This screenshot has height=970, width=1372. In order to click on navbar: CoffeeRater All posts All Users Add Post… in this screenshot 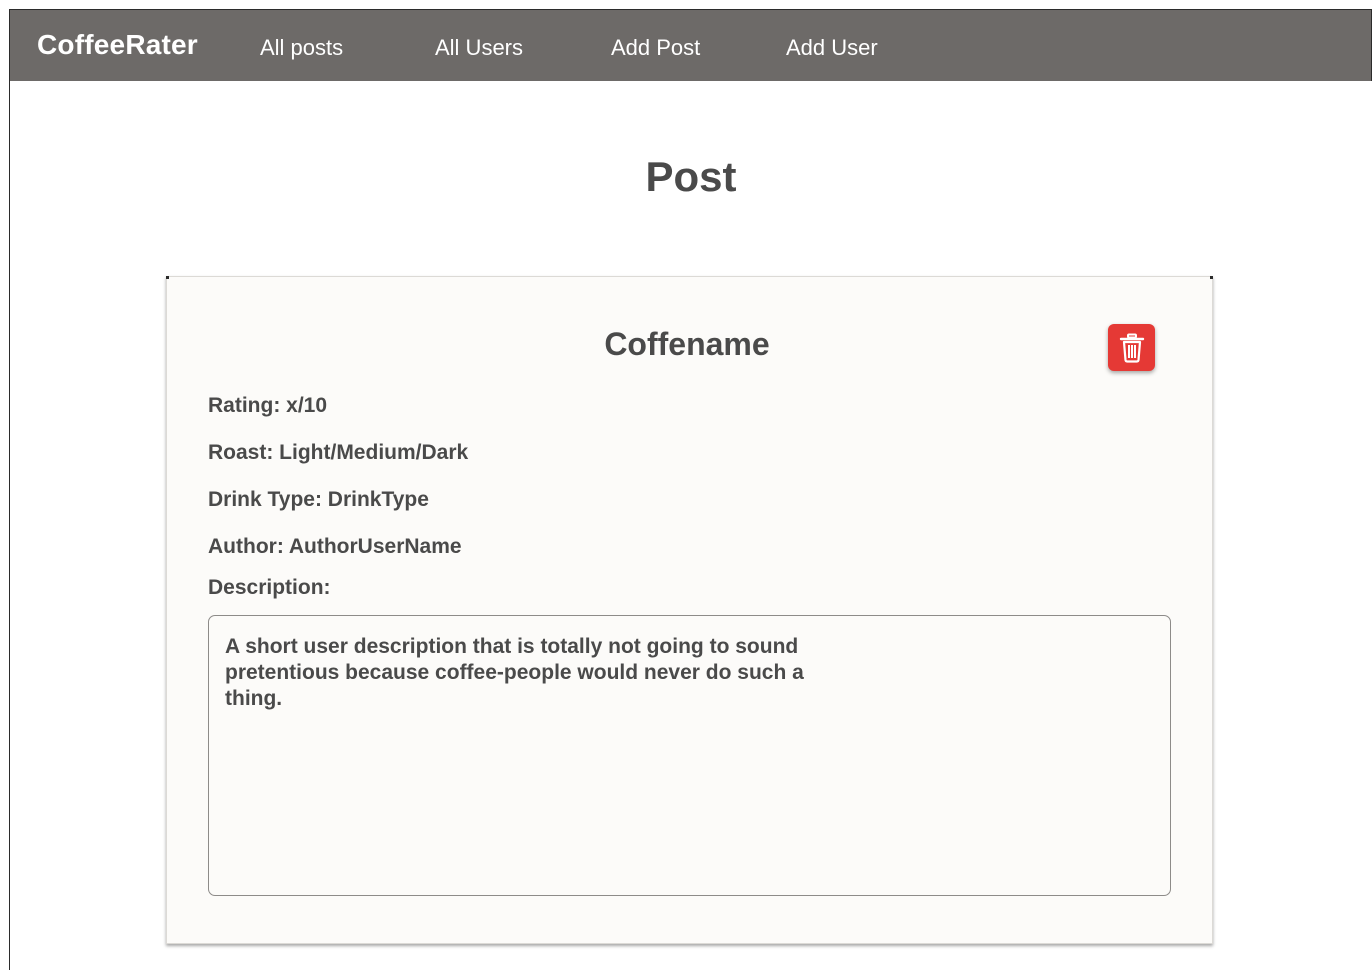, I will do `click(691, 45)`.